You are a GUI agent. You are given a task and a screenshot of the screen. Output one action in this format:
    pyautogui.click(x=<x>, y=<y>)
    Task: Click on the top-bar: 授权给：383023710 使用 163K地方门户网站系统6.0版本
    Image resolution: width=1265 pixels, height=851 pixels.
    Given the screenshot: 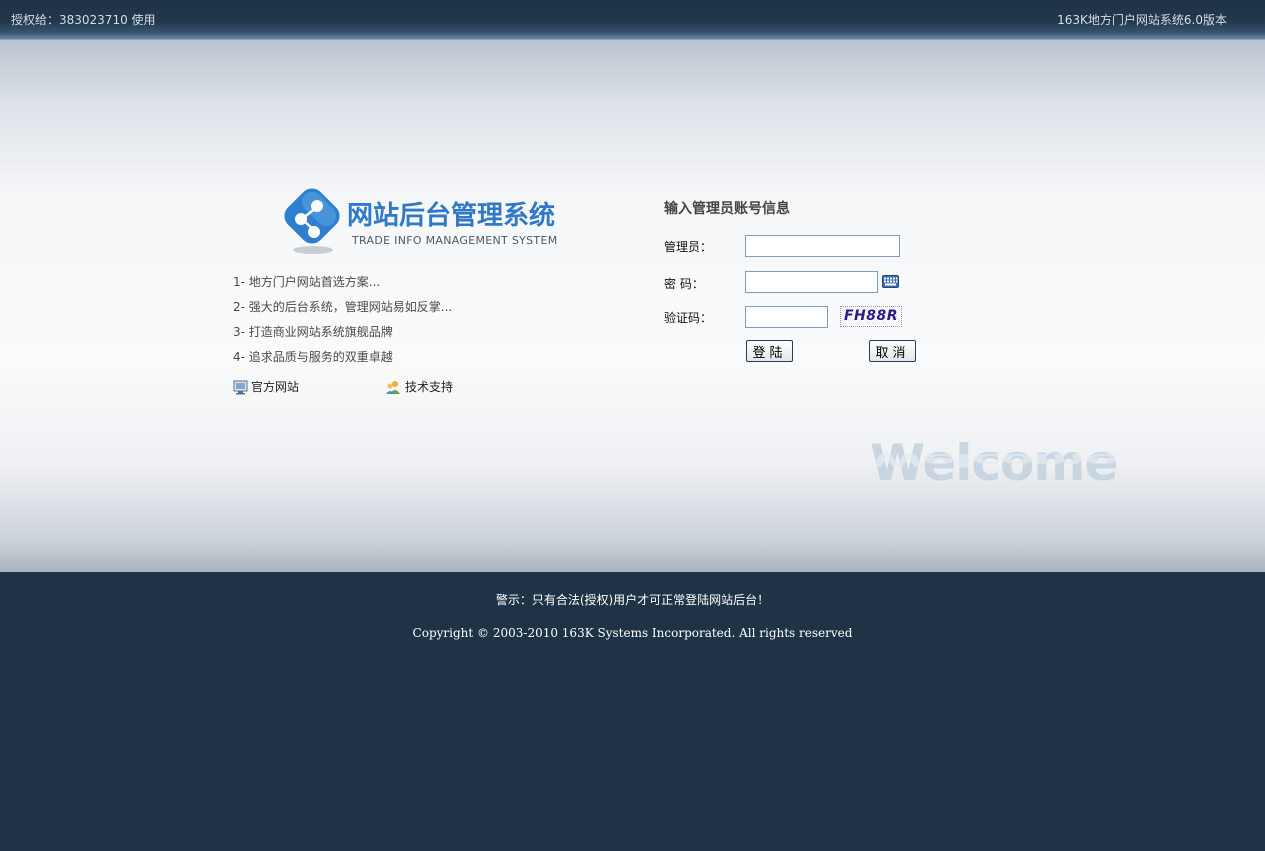 What is the action you would take?
    pyautogui.click(x=632, y=20)
    